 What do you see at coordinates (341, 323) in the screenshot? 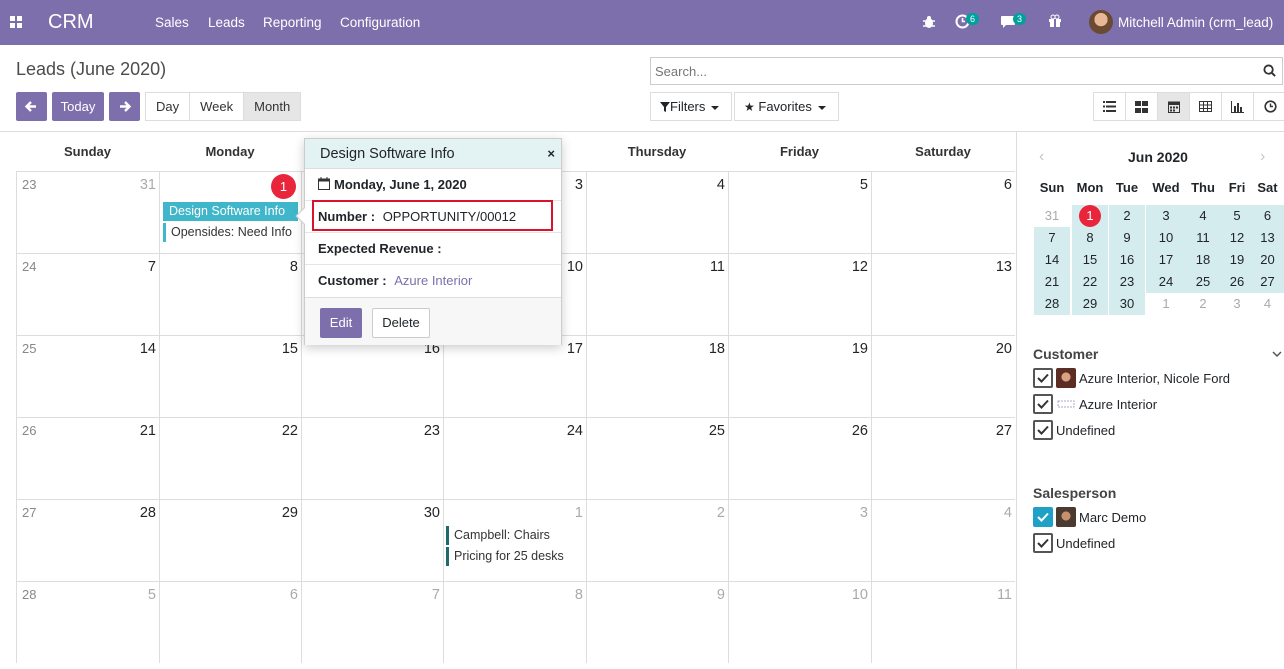
I see `edit-button: Edit` at bounding box center [341, 323].